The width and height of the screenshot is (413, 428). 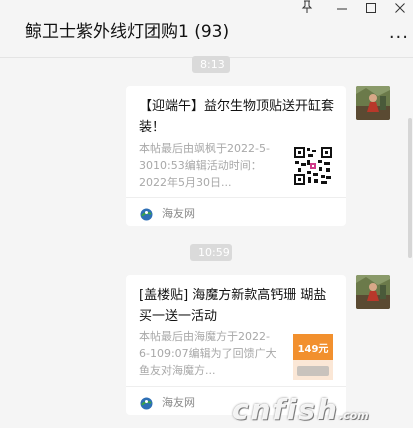 What do you see at coordinates (236, 211) in the screenshot?
I see `card-footer: 海友网` at bounding box center [236, 211].